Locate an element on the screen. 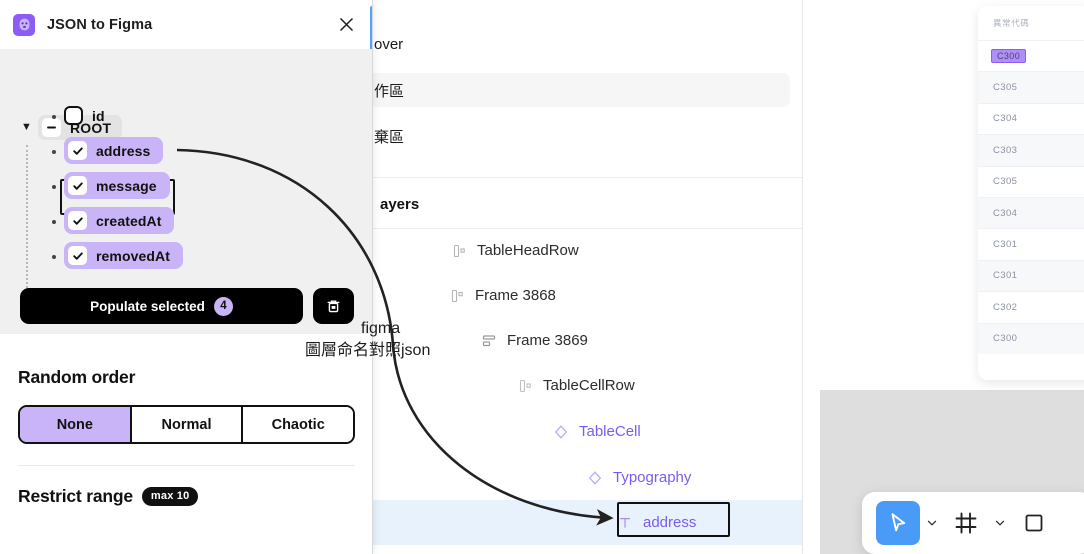  code-cell-value: C303 is located at coordinates (1005, 150).